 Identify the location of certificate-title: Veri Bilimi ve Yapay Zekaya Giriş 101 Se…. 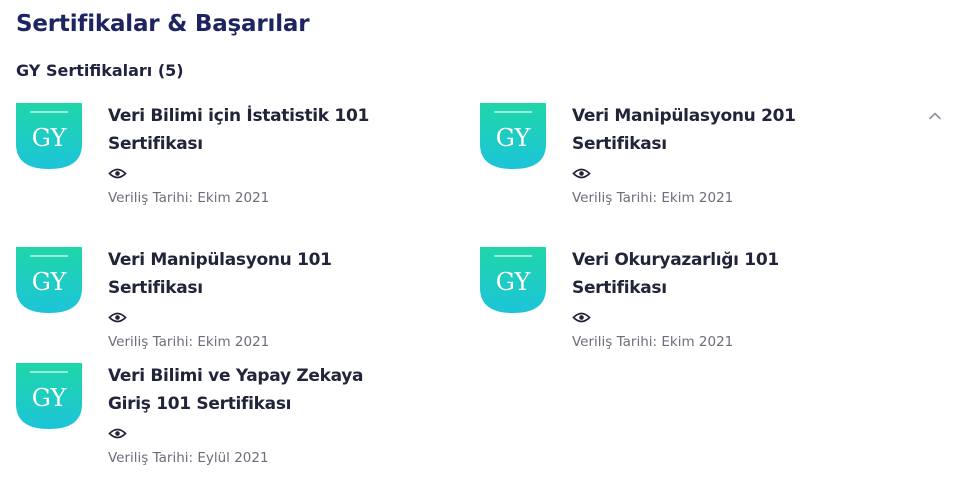
(236, 390).